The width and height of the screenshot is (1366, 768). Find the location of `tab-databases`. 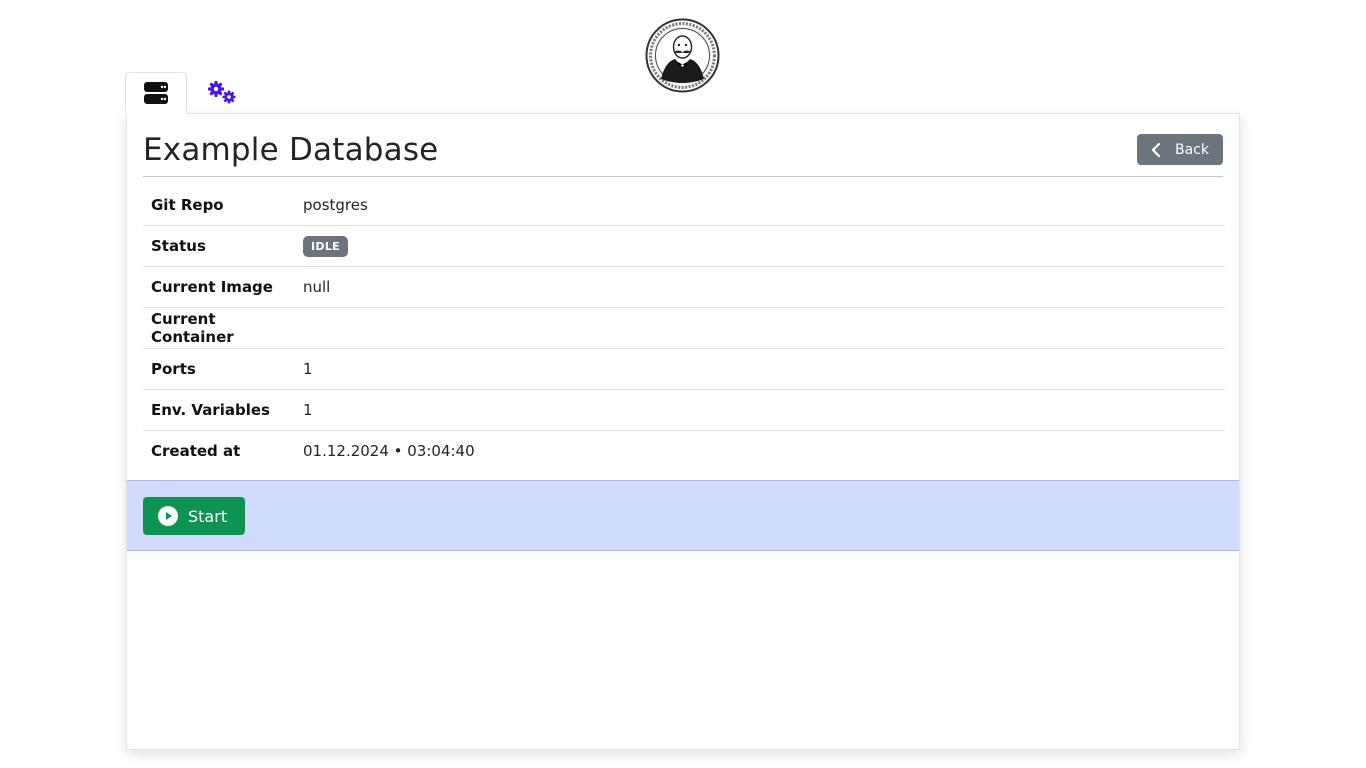

tab-databases is located at coordinates (156, 93).